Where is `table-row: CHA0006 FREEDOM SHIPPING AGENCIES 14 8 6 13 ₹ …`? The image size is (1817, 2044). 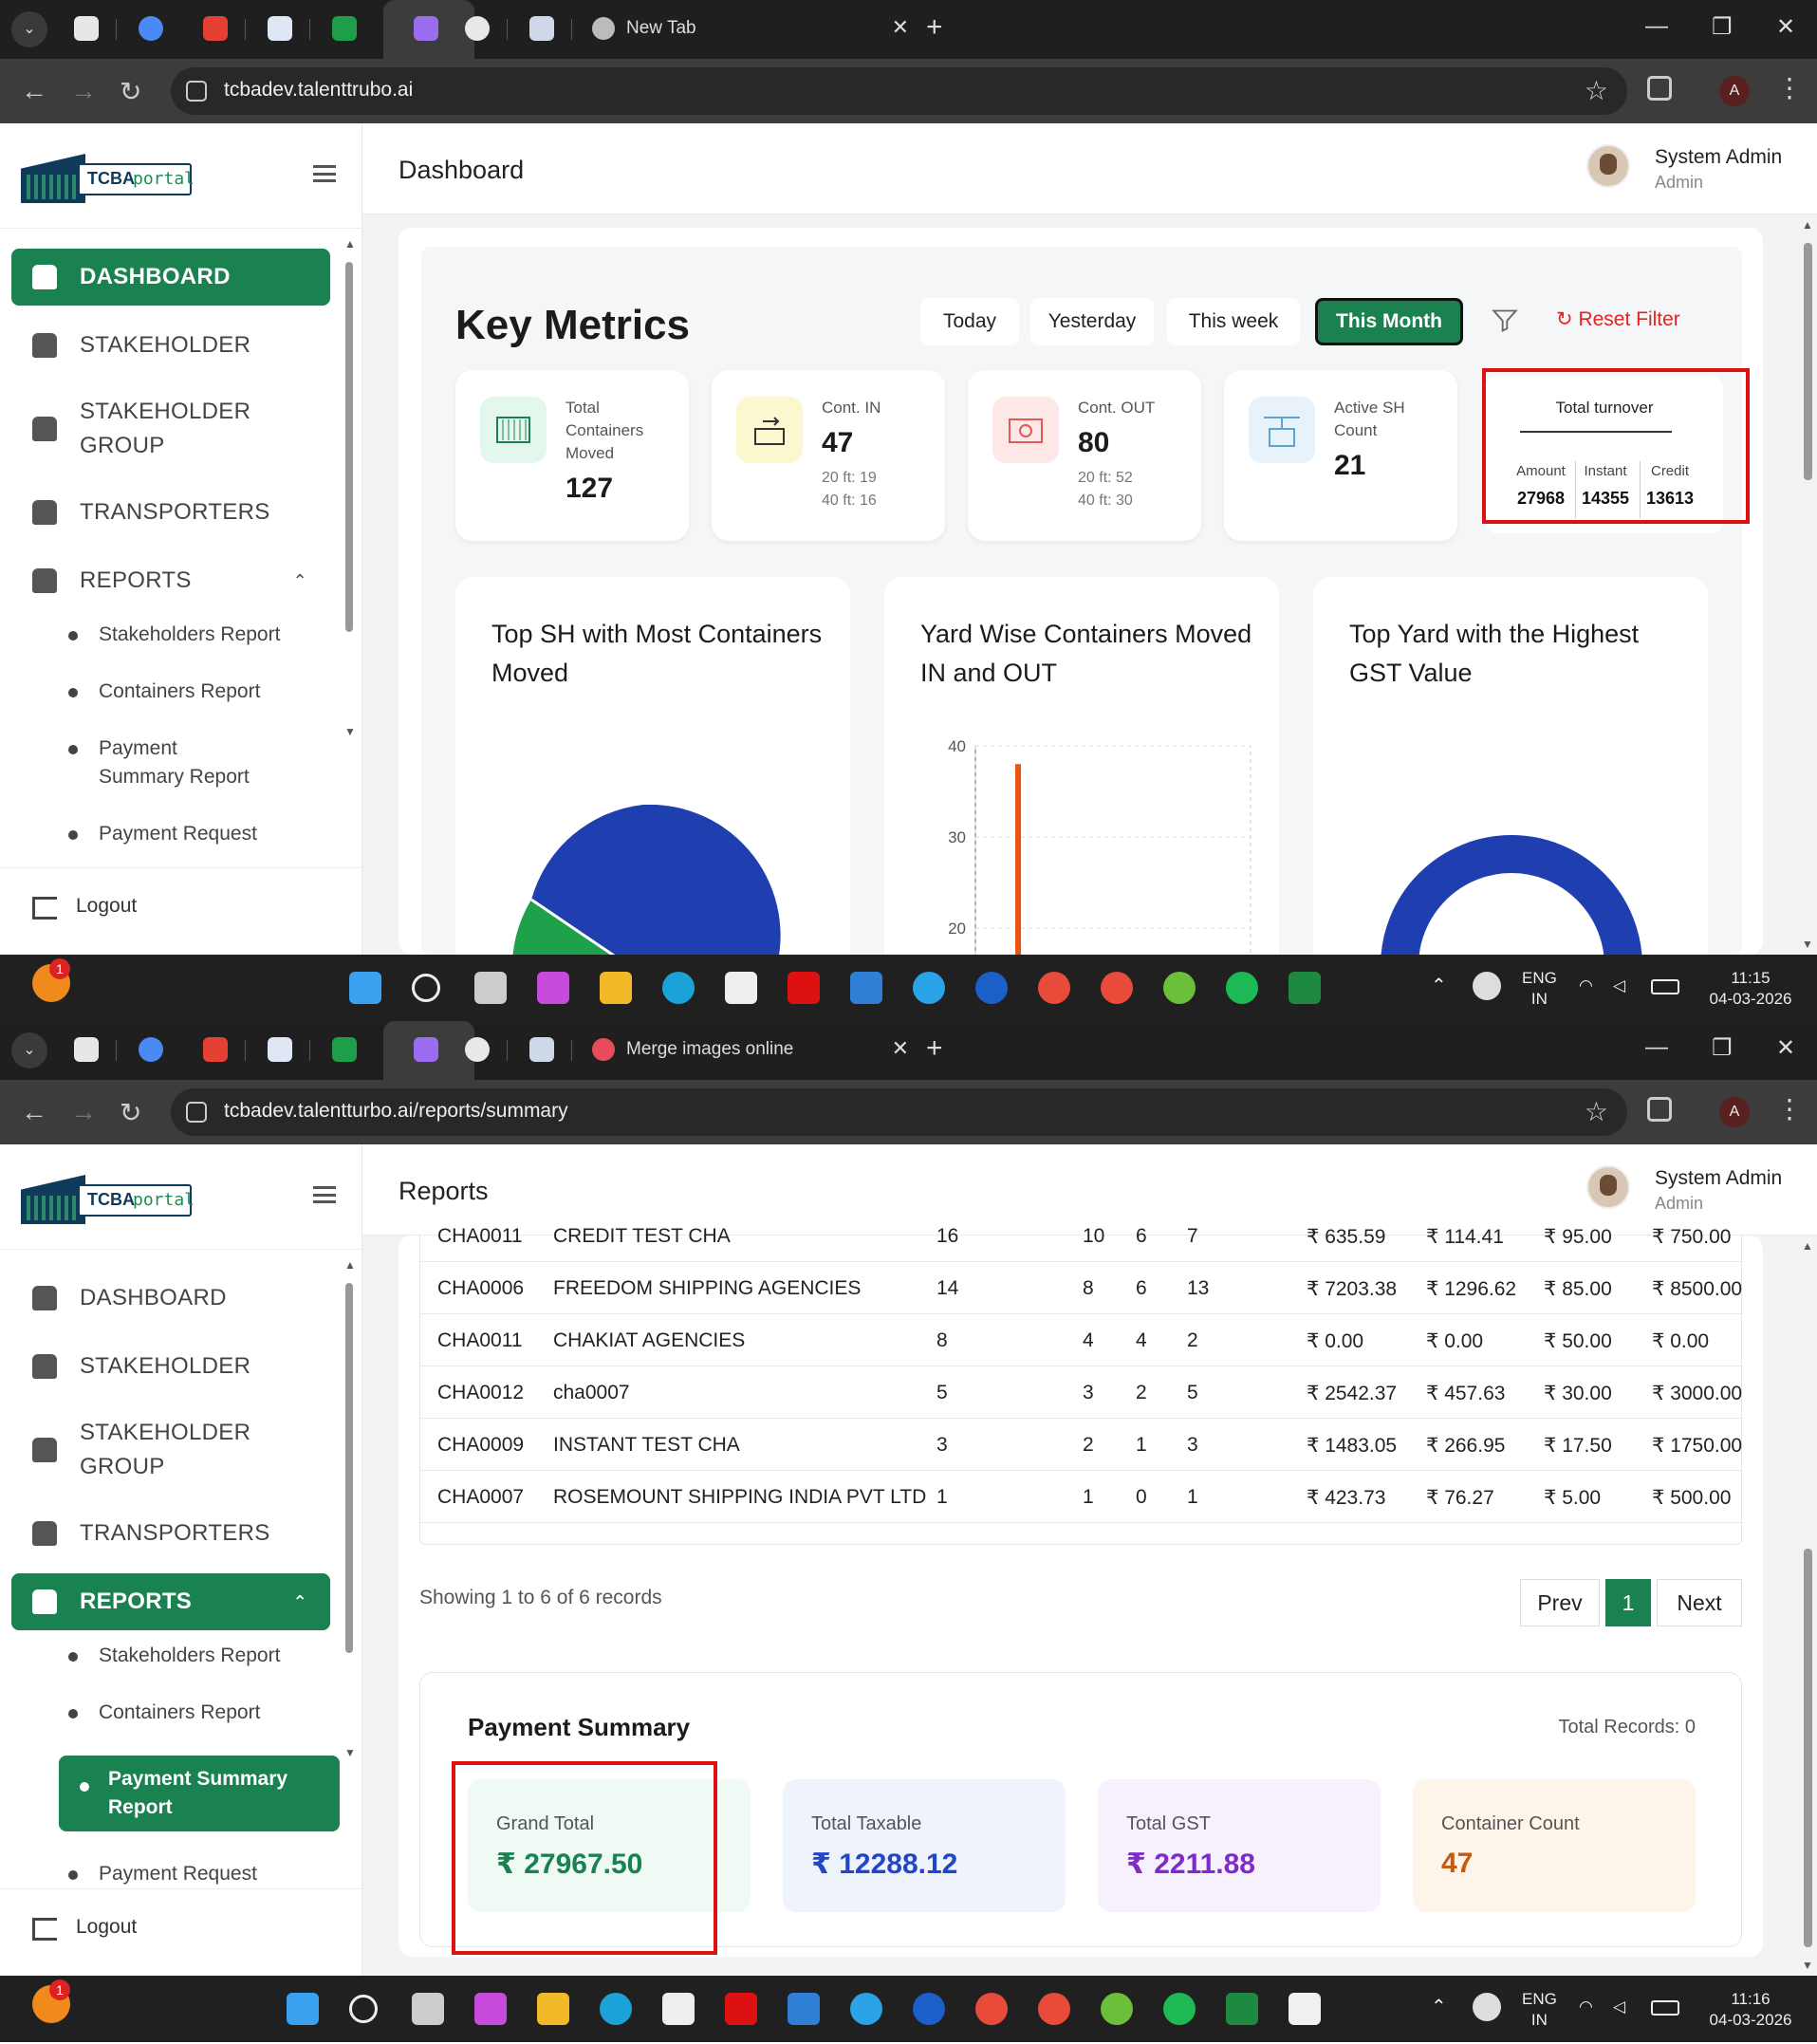
table-row: CHA0006 FREEDOM SHIPPING AGENCIES 14 8 6 13 ₹ … is located at coordinates (1081, 1288).